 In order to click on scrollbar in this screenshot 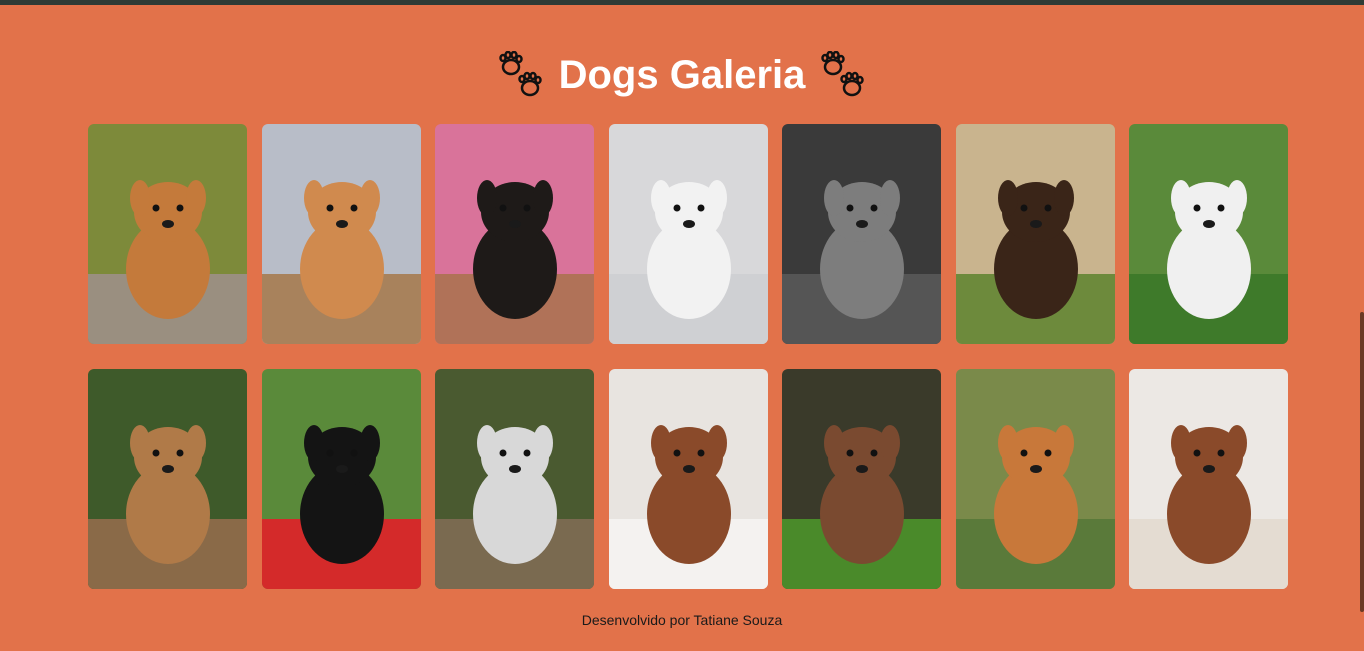, I will do `click(1362, 462)`.